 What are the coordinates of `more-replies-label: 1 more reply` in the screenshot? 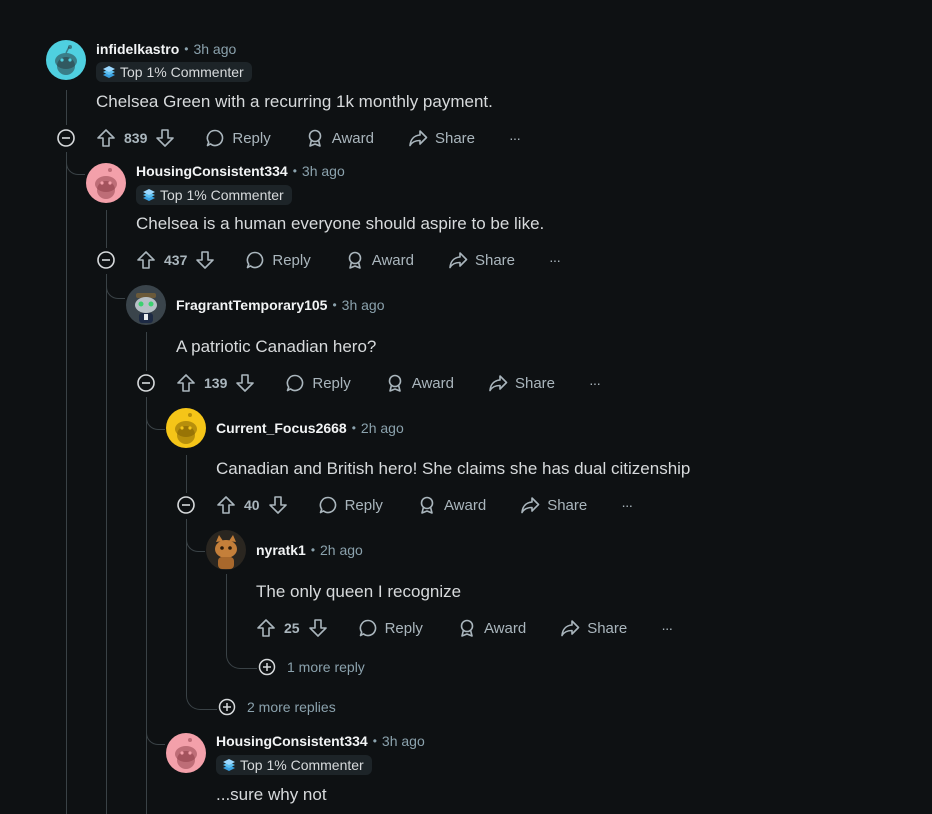 It's located at (326, 667).